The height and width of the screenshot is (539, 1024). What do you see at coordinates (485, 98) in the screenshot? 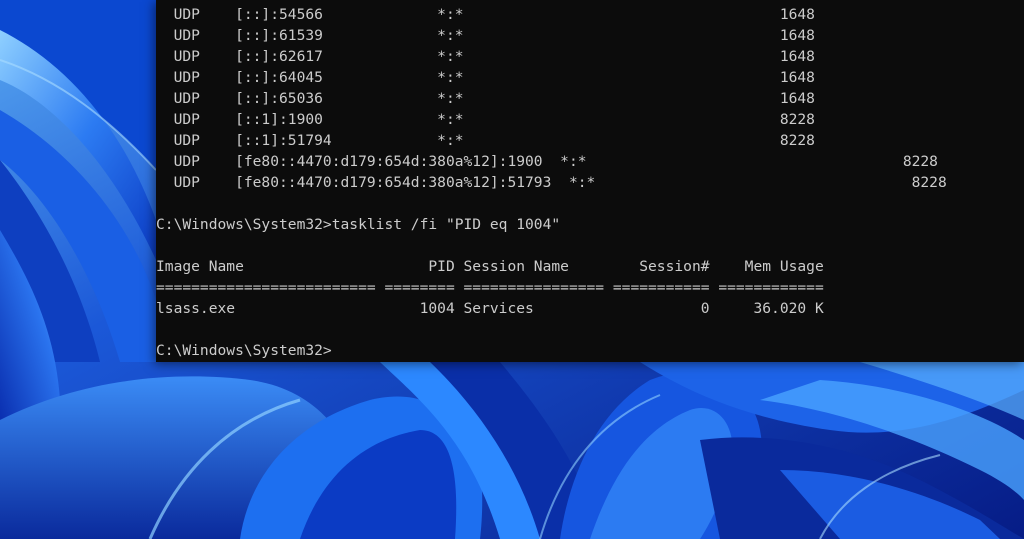
I see `terminal-line: UDP [::]:65036 *:* 1648` at bounding box center [485, 98].